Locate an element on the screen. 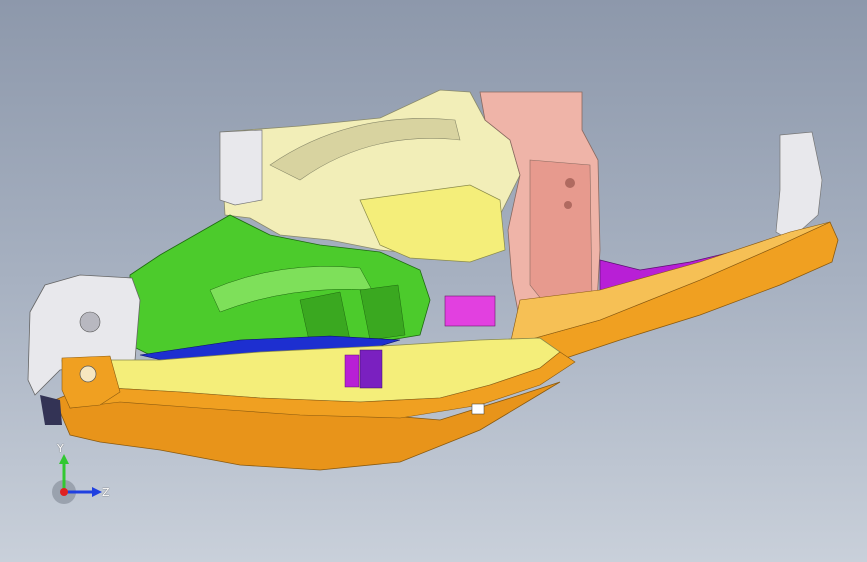  z-axis-label: Z is located at coordinates (106, 492).